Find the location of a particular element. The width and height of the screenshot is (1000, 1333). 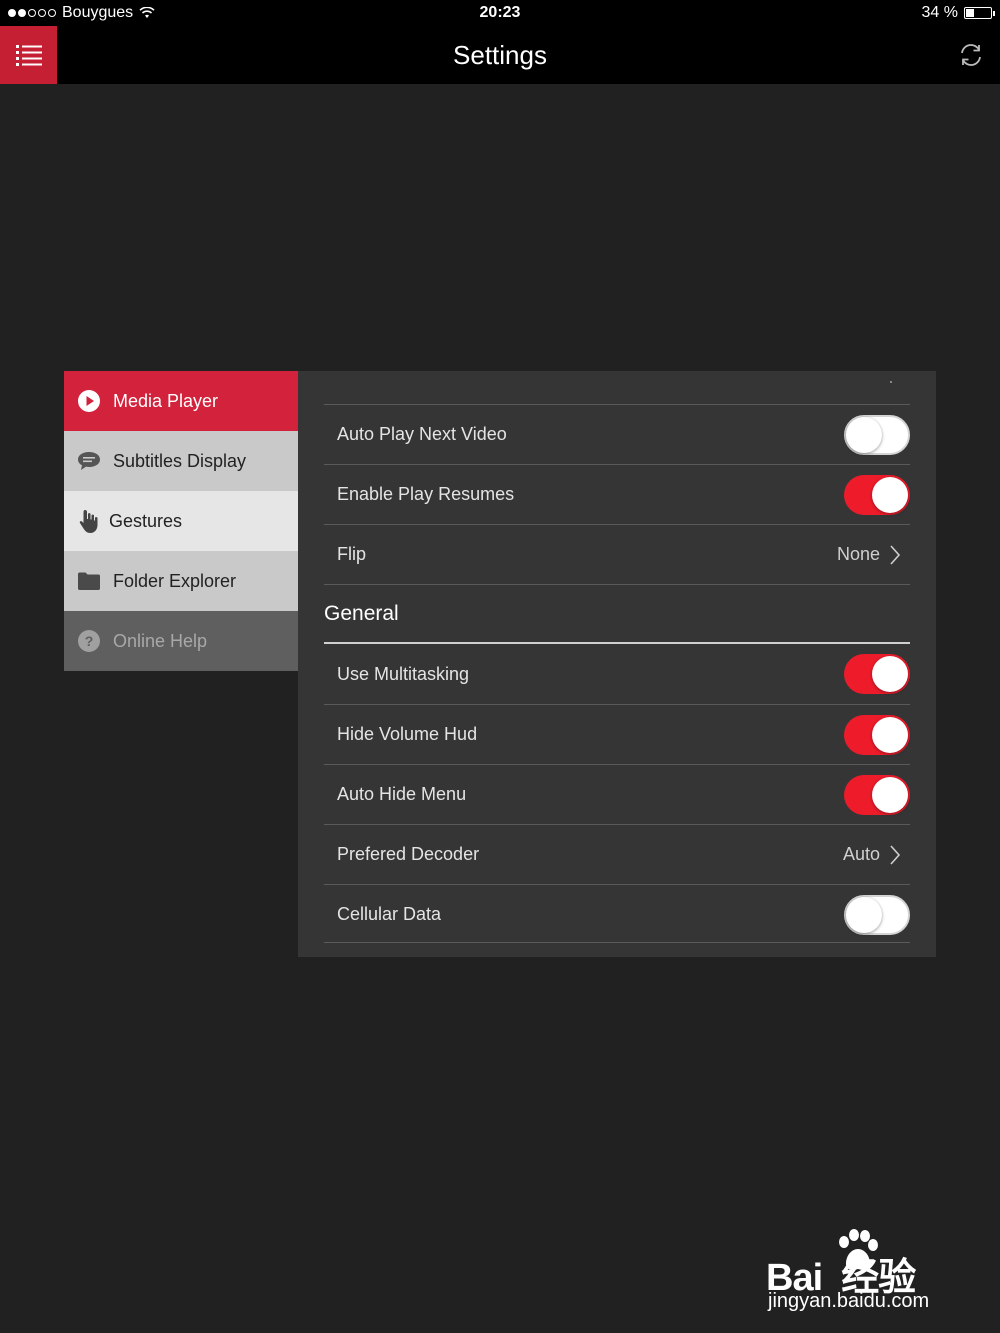

setting-label: Cellular Data is located at coordinates (389, 914).